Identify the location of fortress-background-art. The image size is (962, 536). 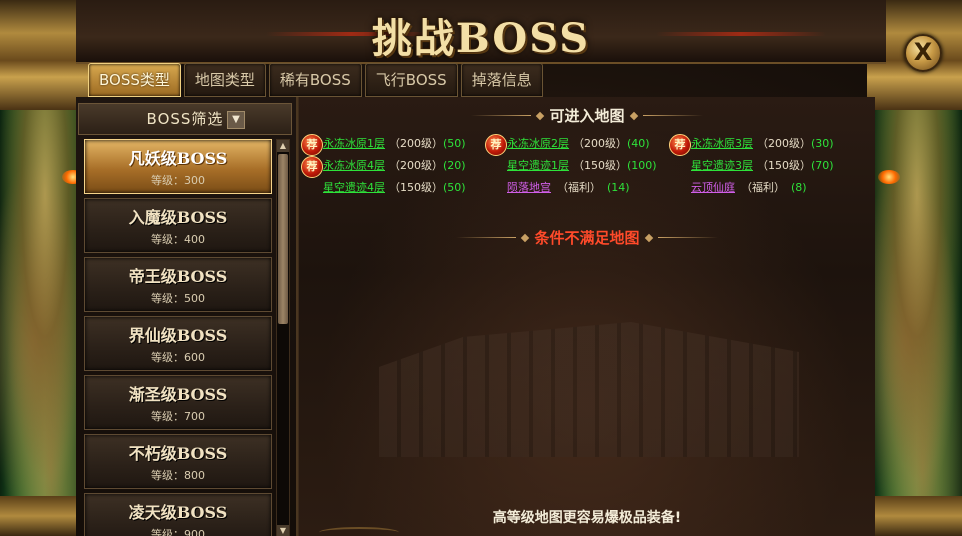
(589, 389).